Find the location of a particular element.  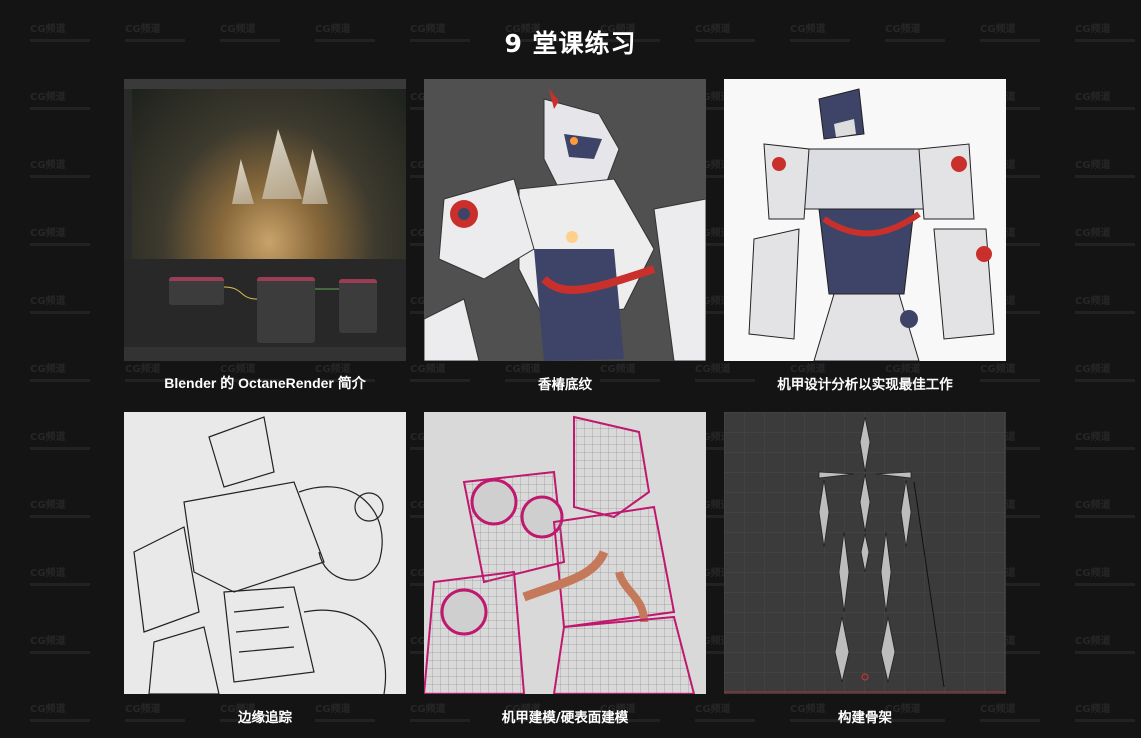

lesson-caption: 机甲设计分析以实现最佳工作 is located at coordinates (865, 385).